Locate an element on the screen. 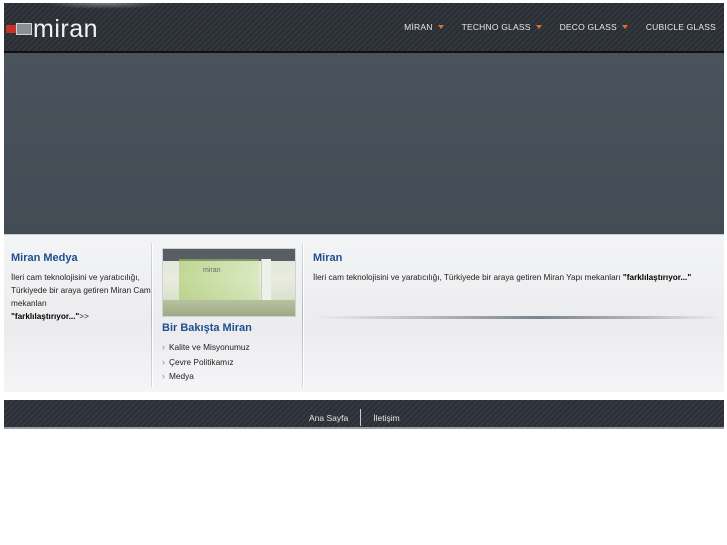  site-footer: Ana Sayfa İletişim is located at coordinates (364, 414).